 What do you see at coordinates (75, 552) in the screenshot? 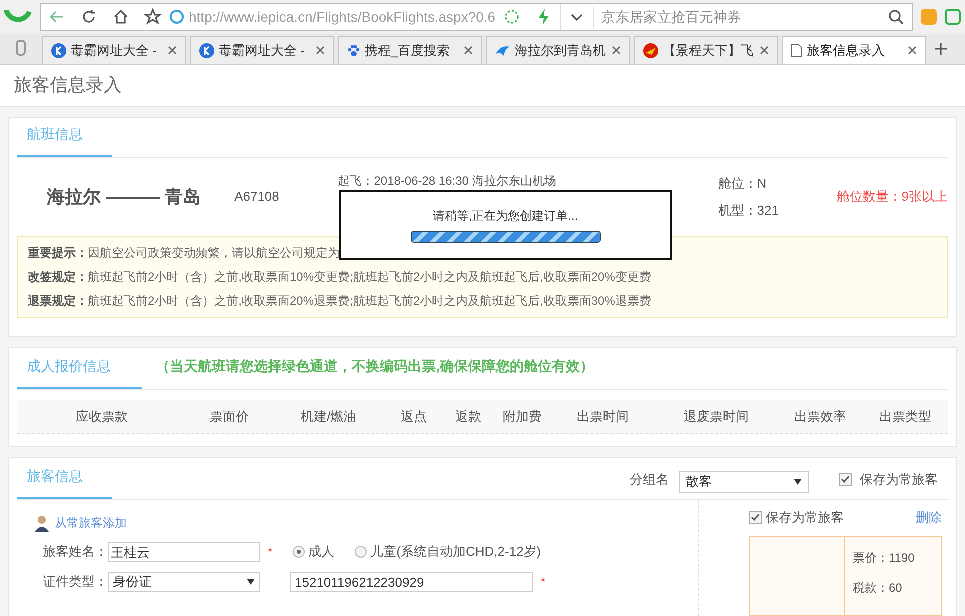
I see `field-label: 旅客姓名：` at bounding box center [75, 552].